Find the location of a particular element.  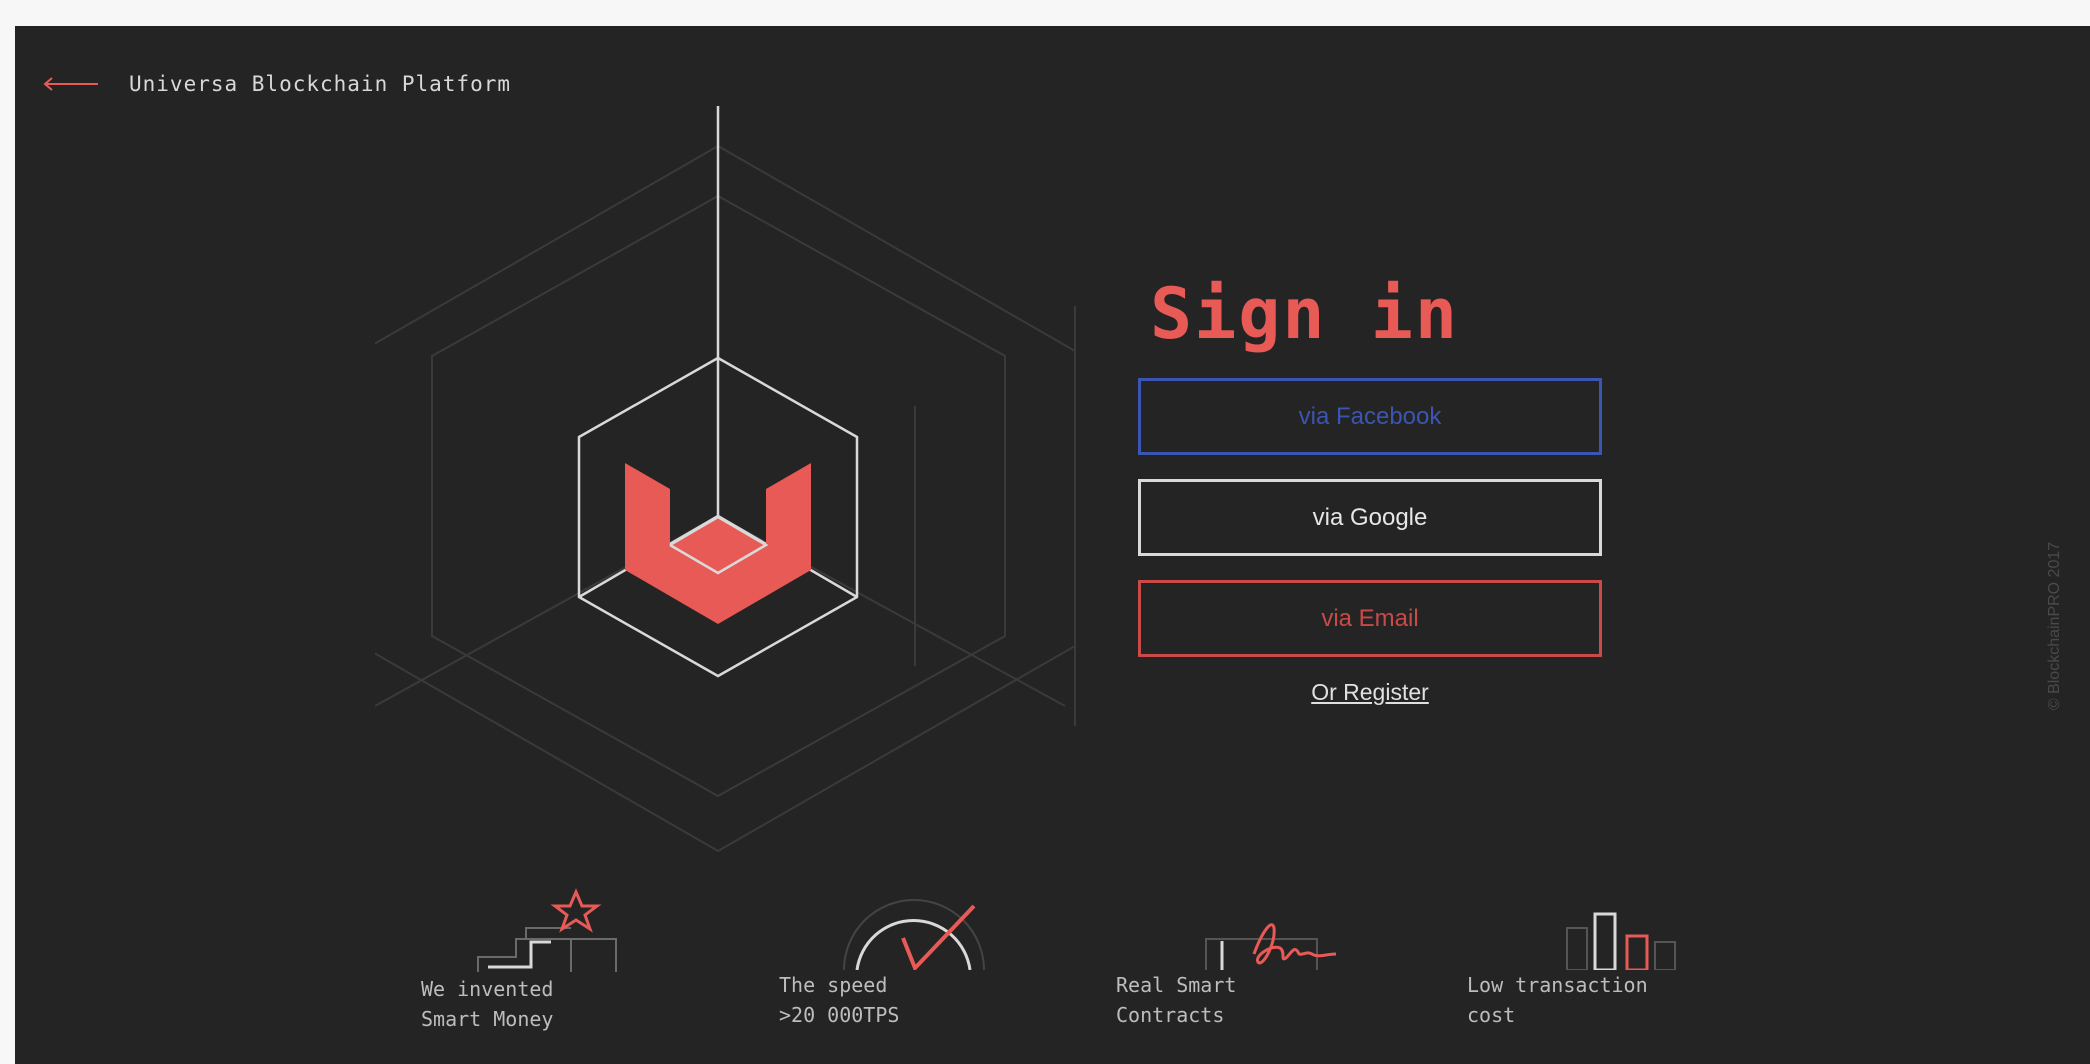

stairs-star-icon is located at coordinates (547, 930).